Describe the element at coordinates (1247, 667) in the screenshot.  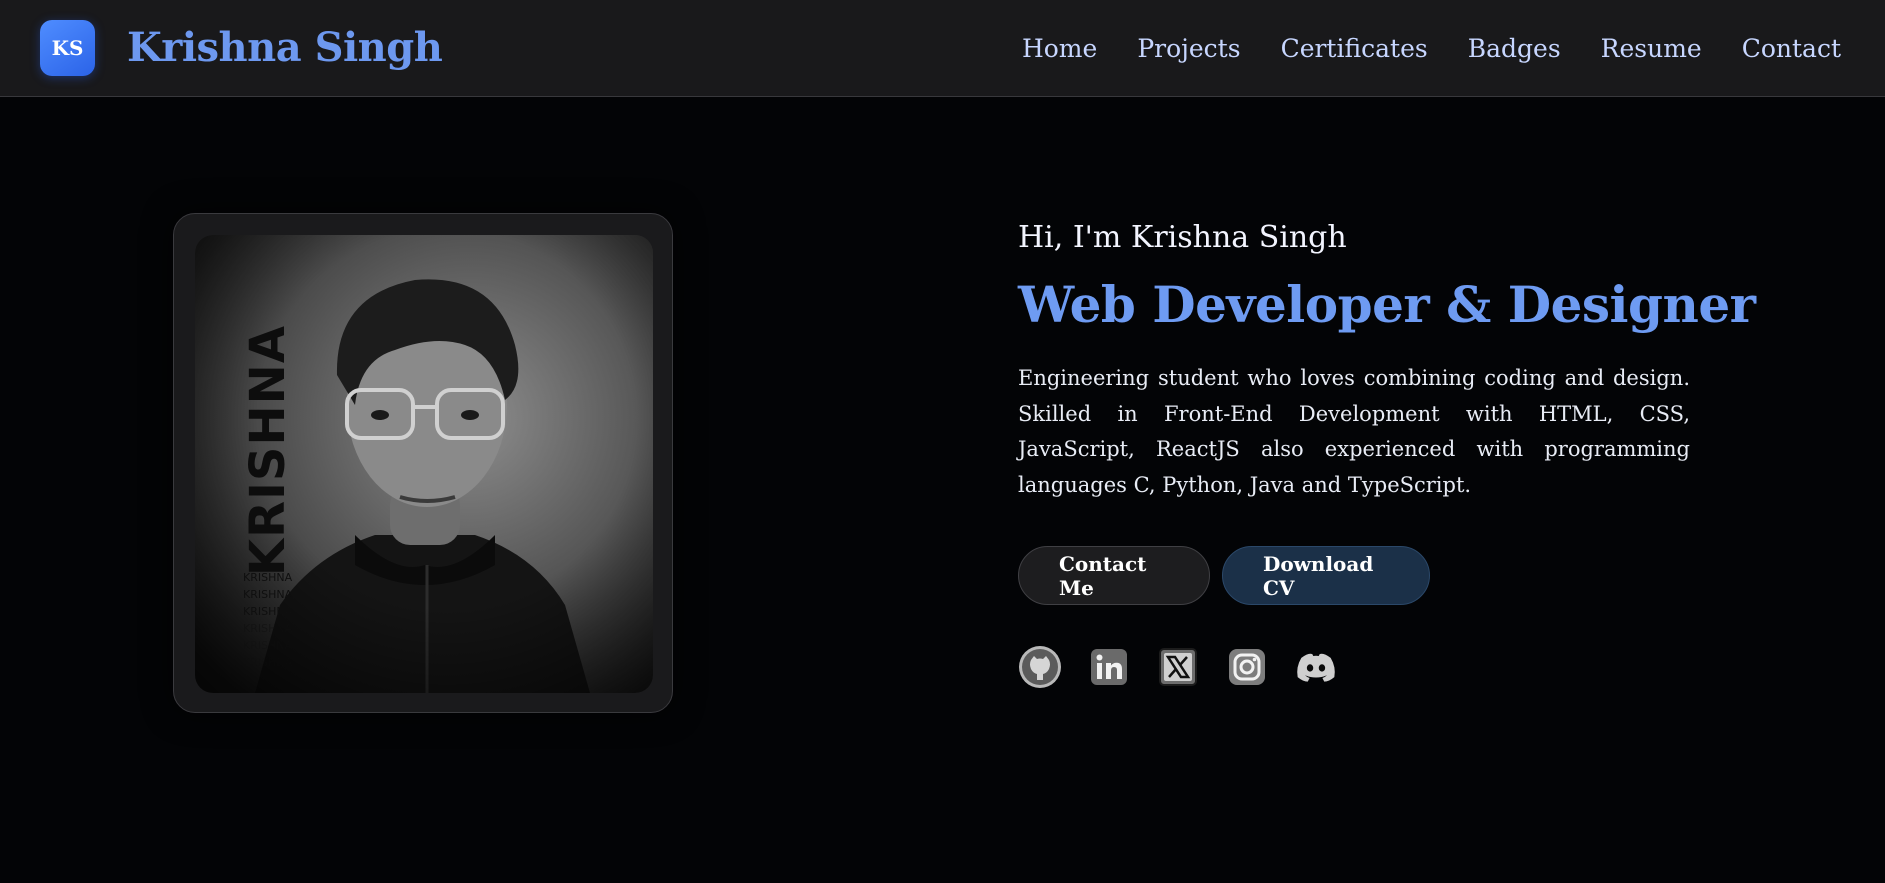
I see `instagram-icon` at that location.